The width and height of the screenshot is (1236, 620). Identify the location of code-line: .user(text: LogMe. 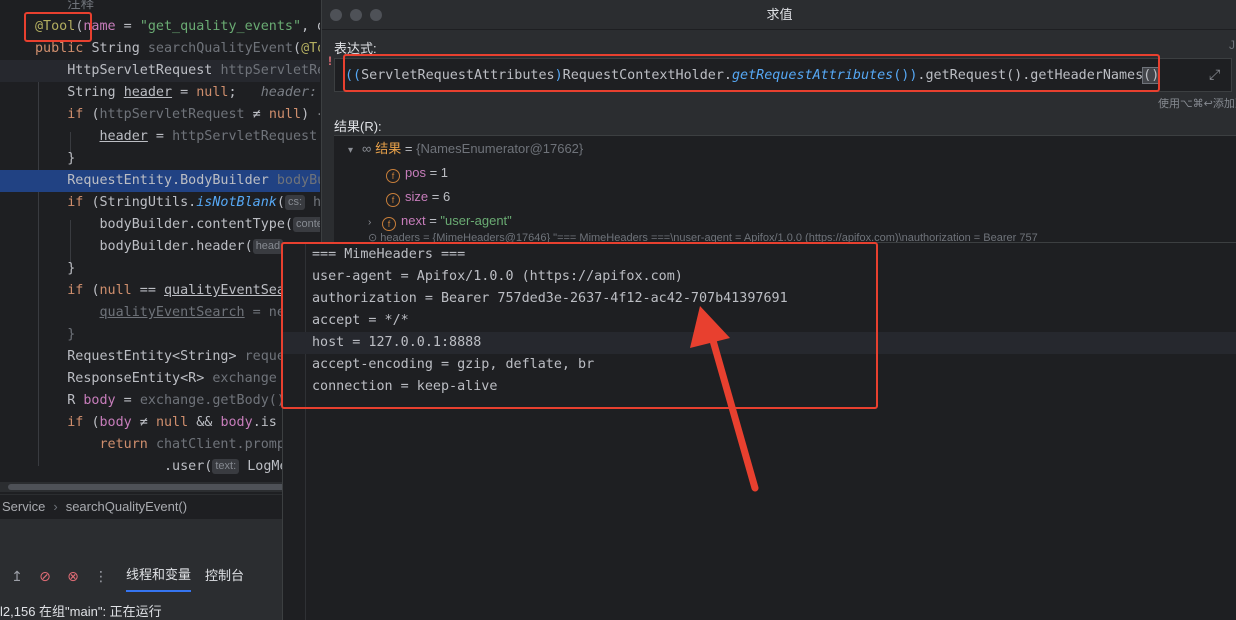
(160, 467).